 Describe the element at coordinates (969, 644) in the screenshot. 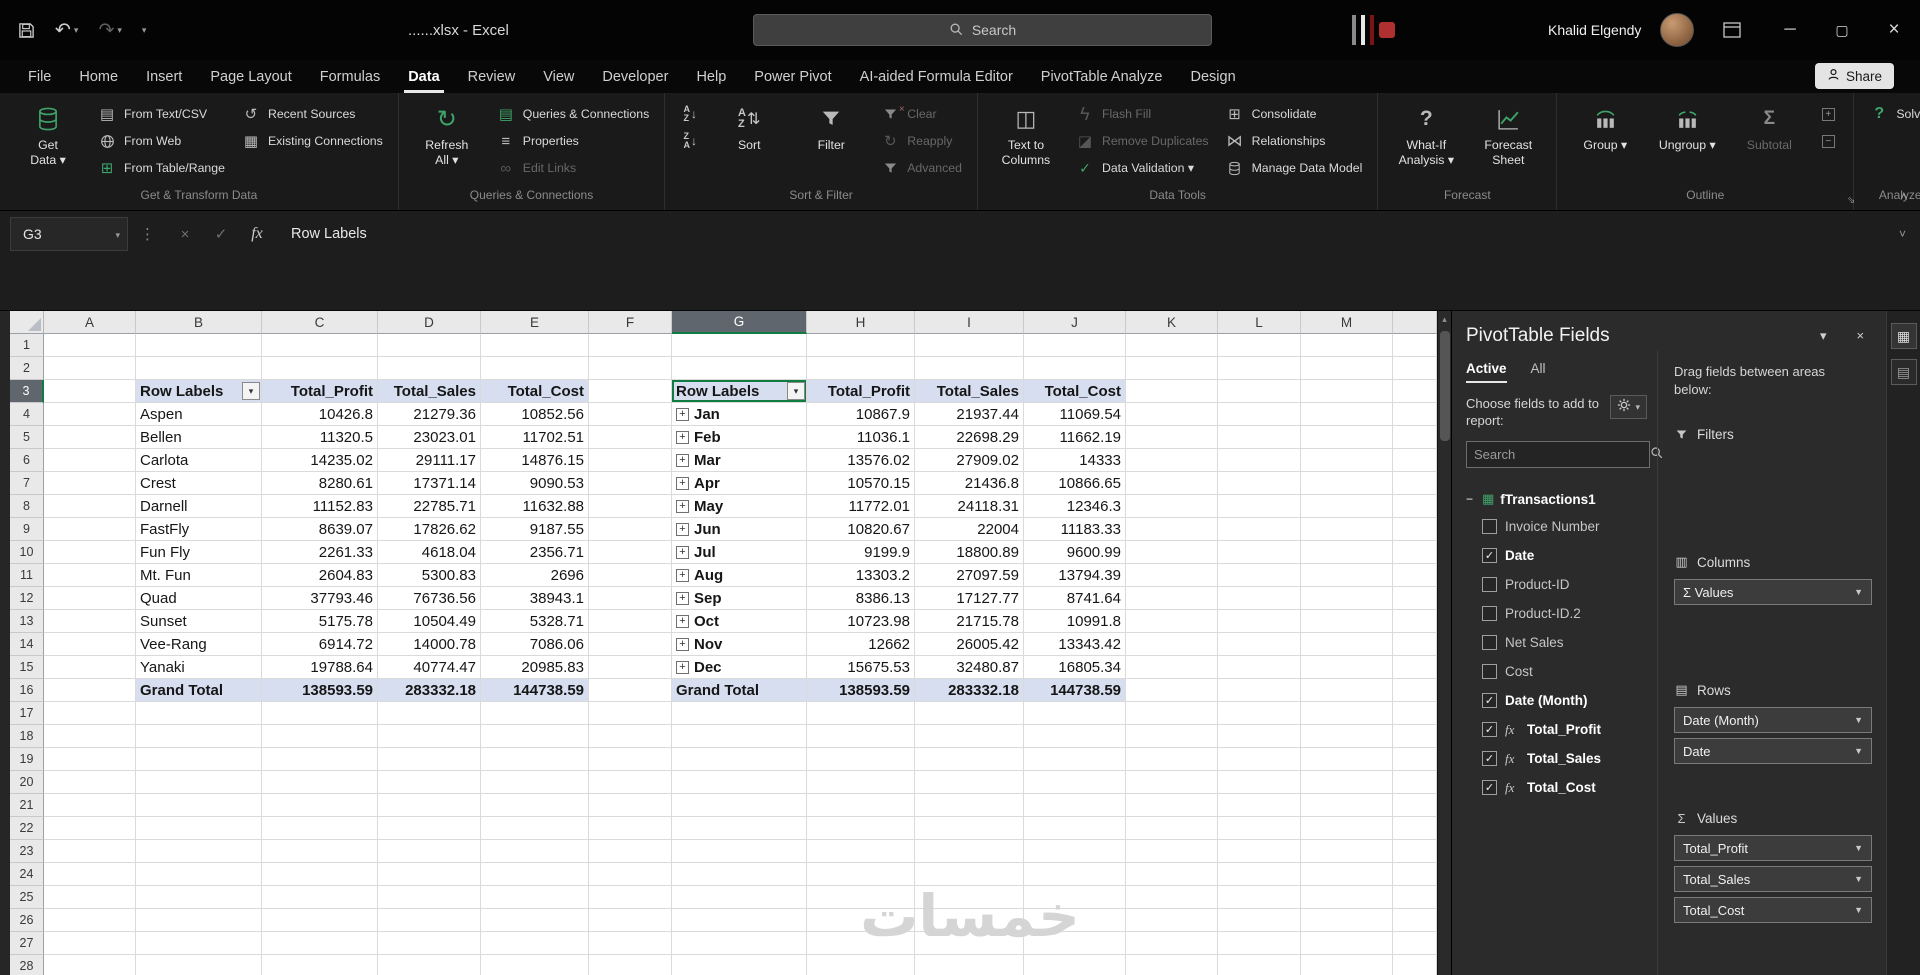

I see `cell-I14: 26005.42` at that location.